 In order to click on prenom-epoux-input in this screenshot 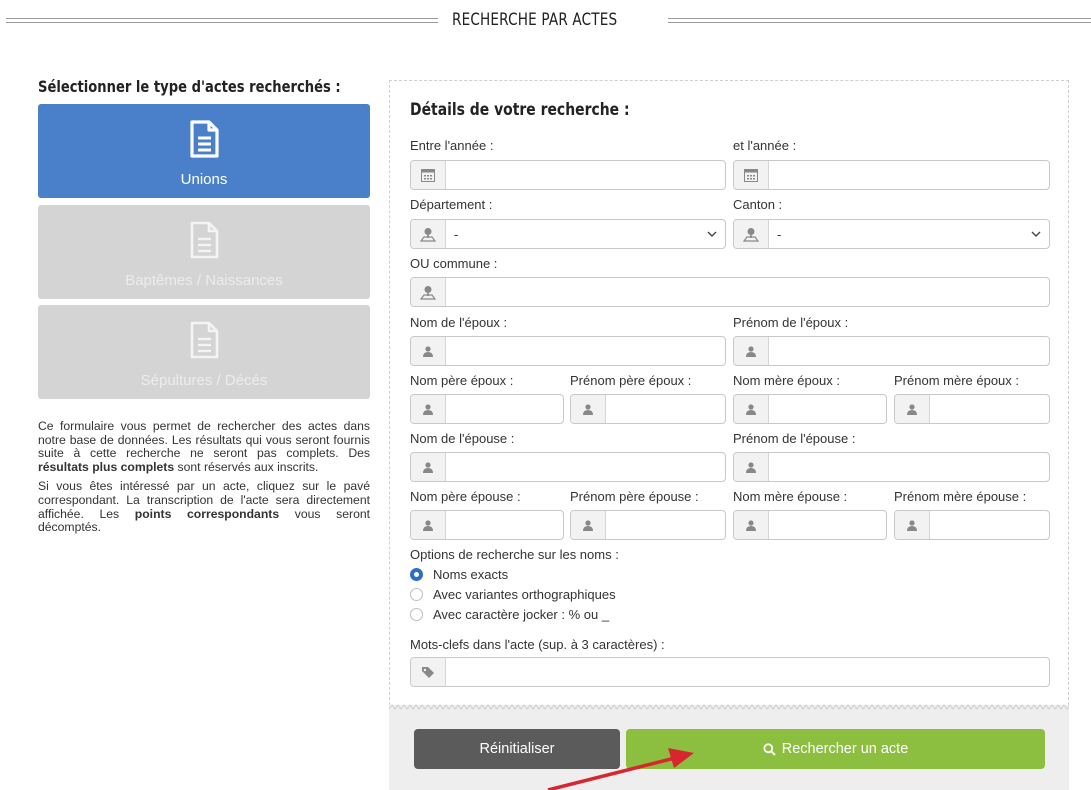, I will do `click(891, 351)`.